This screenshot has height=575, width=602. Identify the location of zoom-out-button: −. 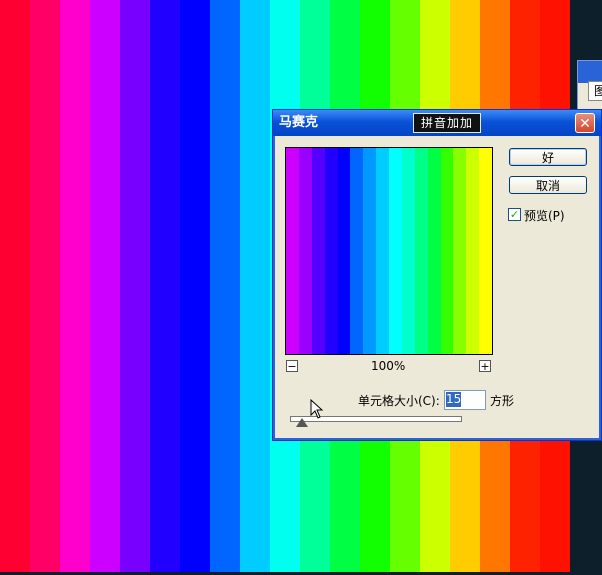
(292, 366).